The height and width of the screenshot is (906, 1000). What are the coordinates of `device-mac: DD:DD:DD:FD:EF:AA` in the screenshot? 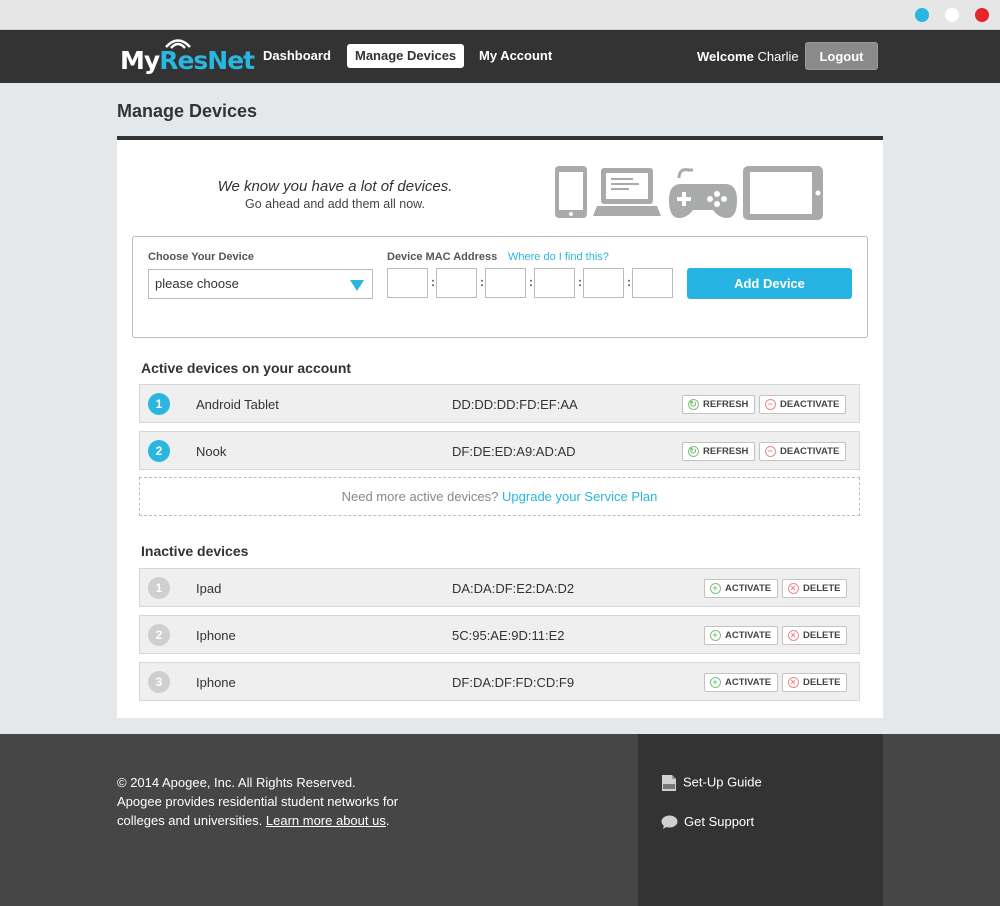 It's located at (515, 404).